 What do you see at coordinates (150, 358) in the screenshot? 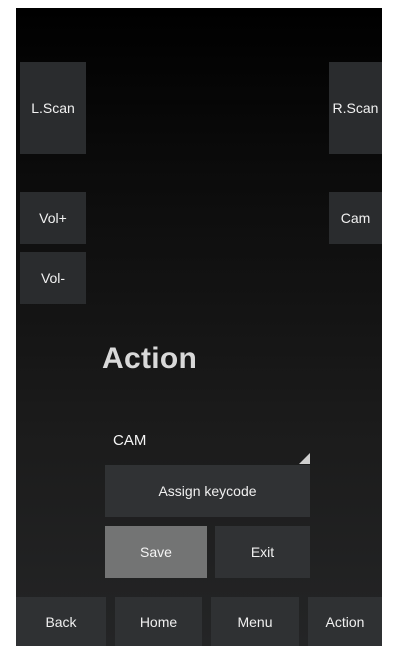
I see `dialog-title: Action` at bounding box center [150, 358].